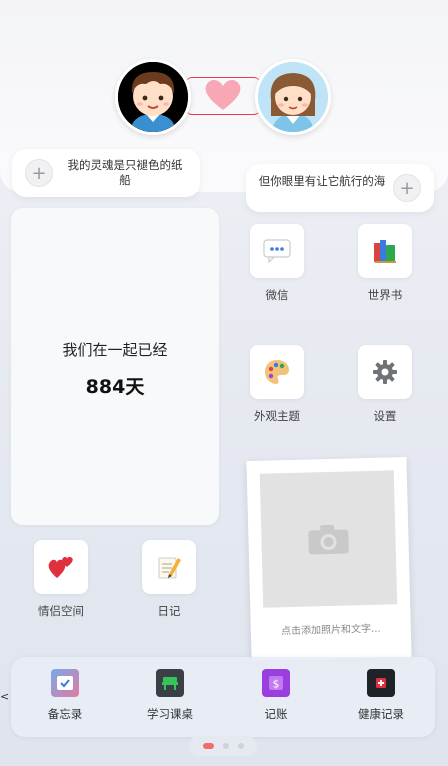  What do you see at coordinates (277, 251) in the screenshot?
I see `wechat-icon` at bounding box center [277, 251].